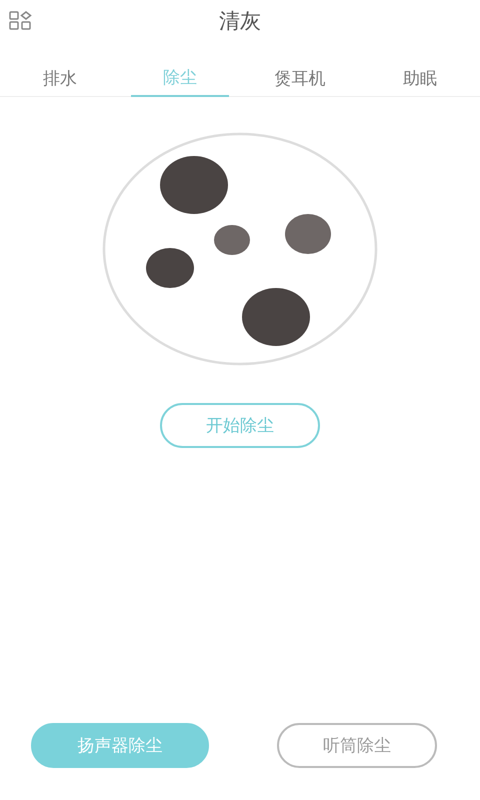  Describe the element at coordinates (300, 78) in the screenshot. I see `tab: 煲耳机` at that location.